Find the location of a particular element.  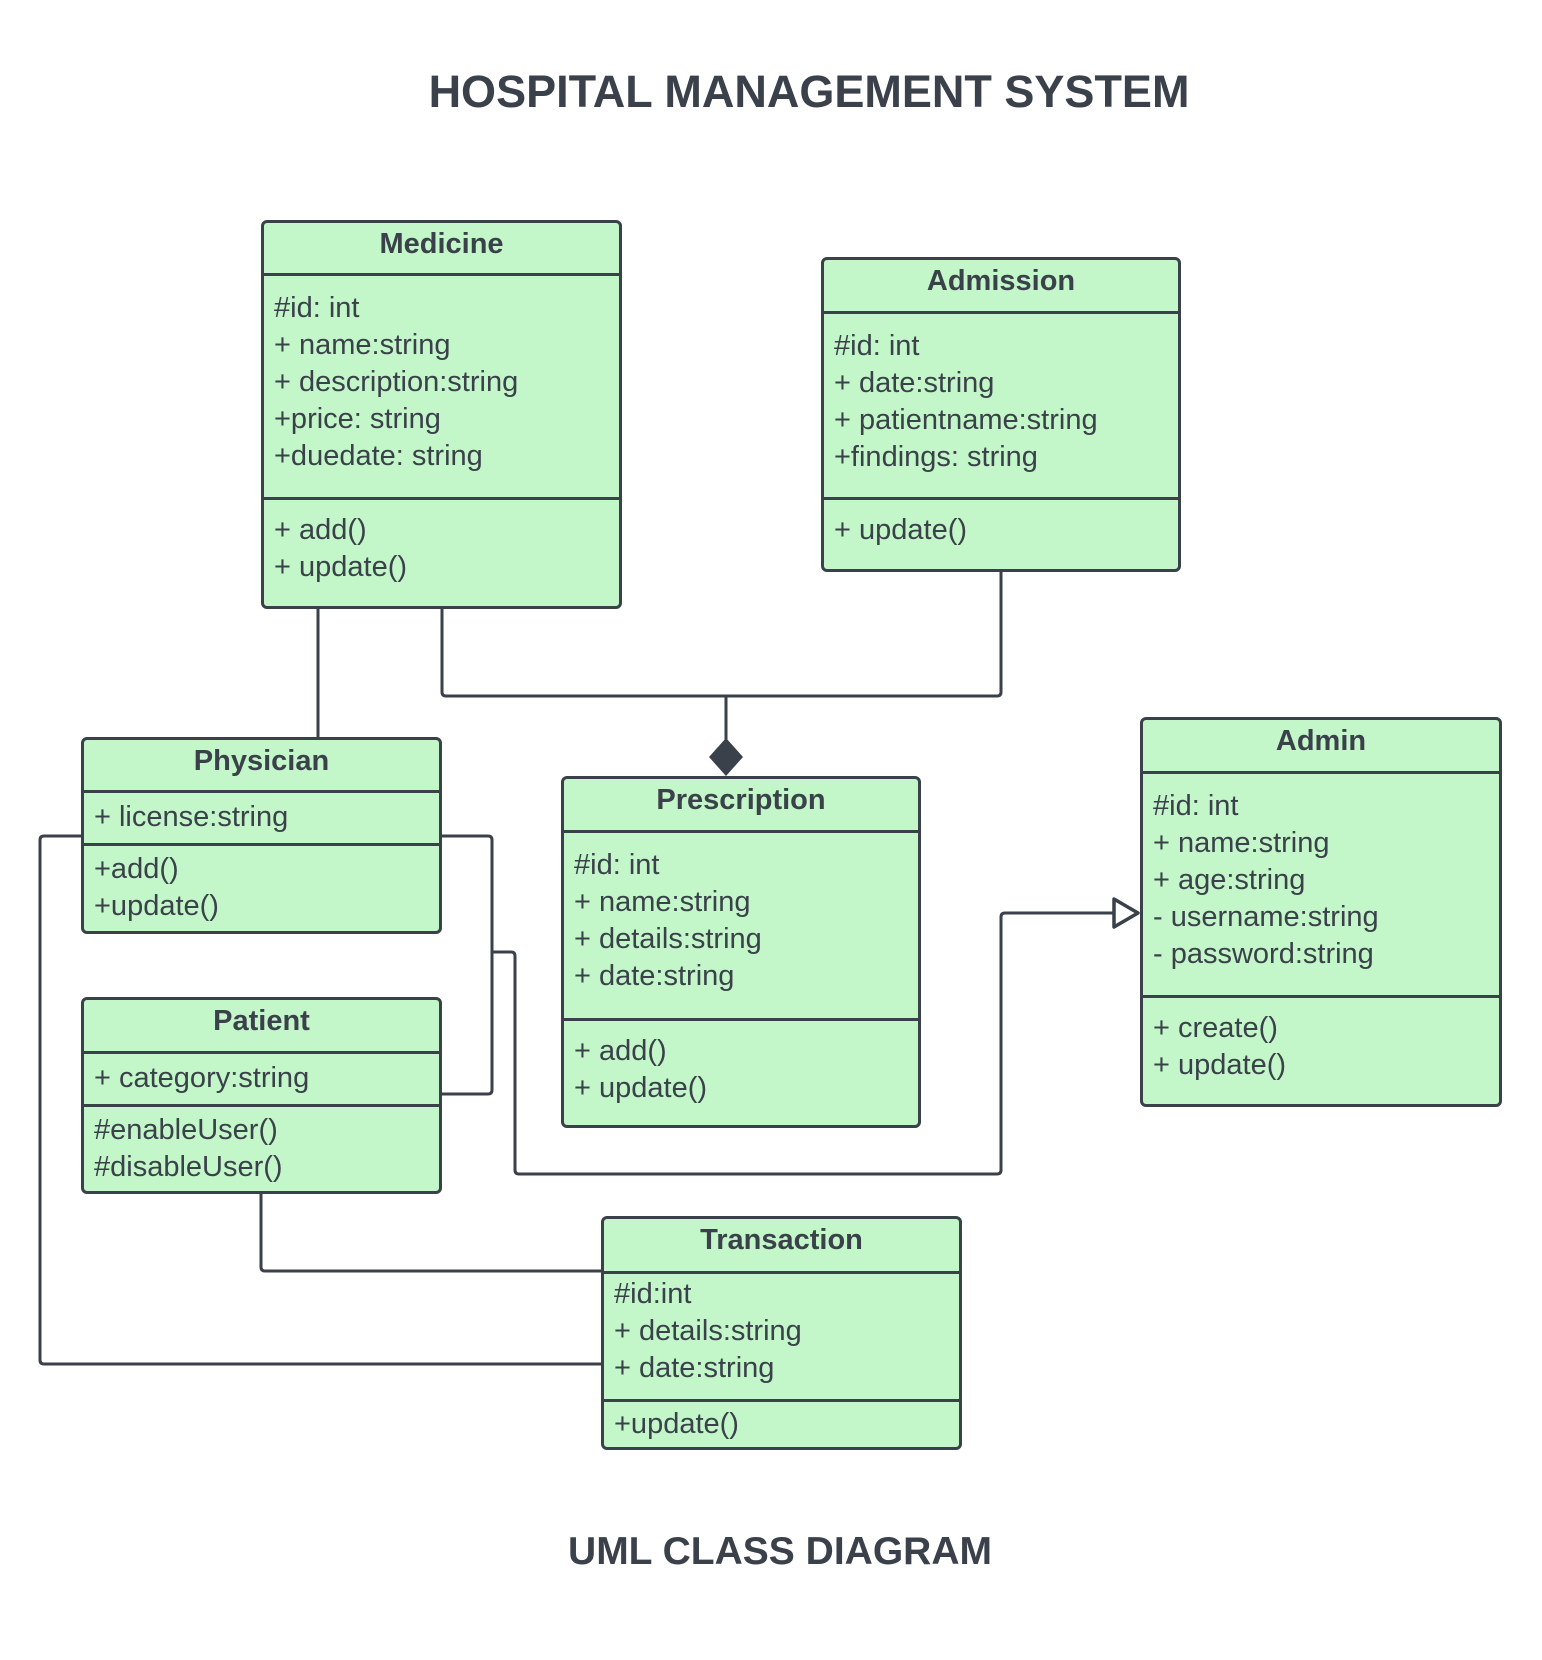

method: #disableUser() is located at coordinates (188, 1167).